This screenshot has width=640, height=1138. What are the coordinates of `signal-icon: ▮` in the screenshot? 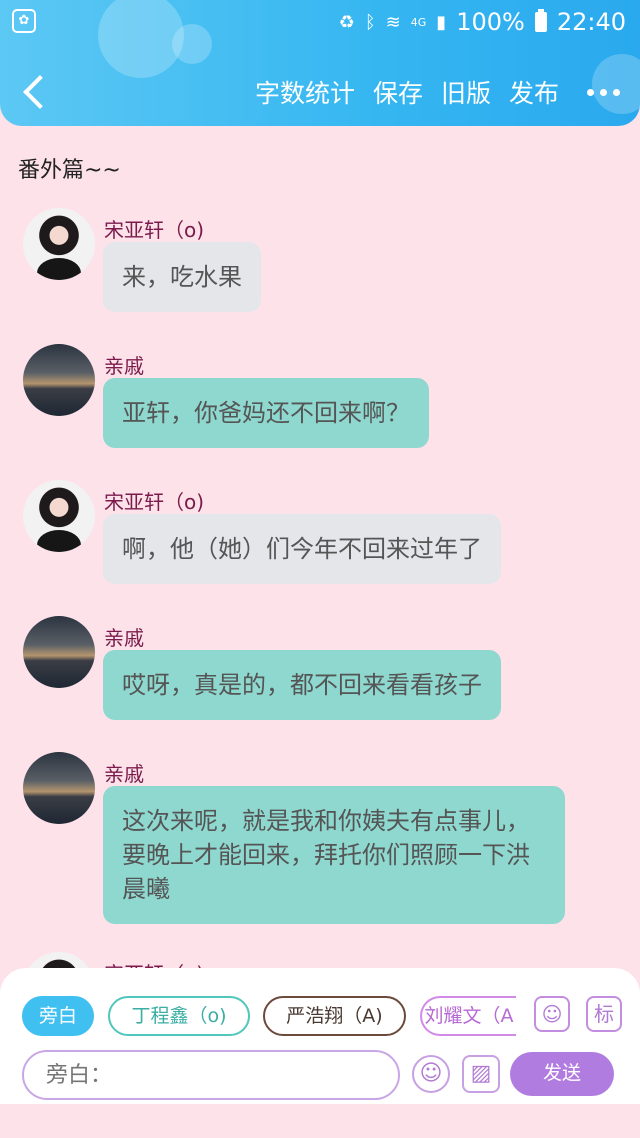 It's located at (441, 22).